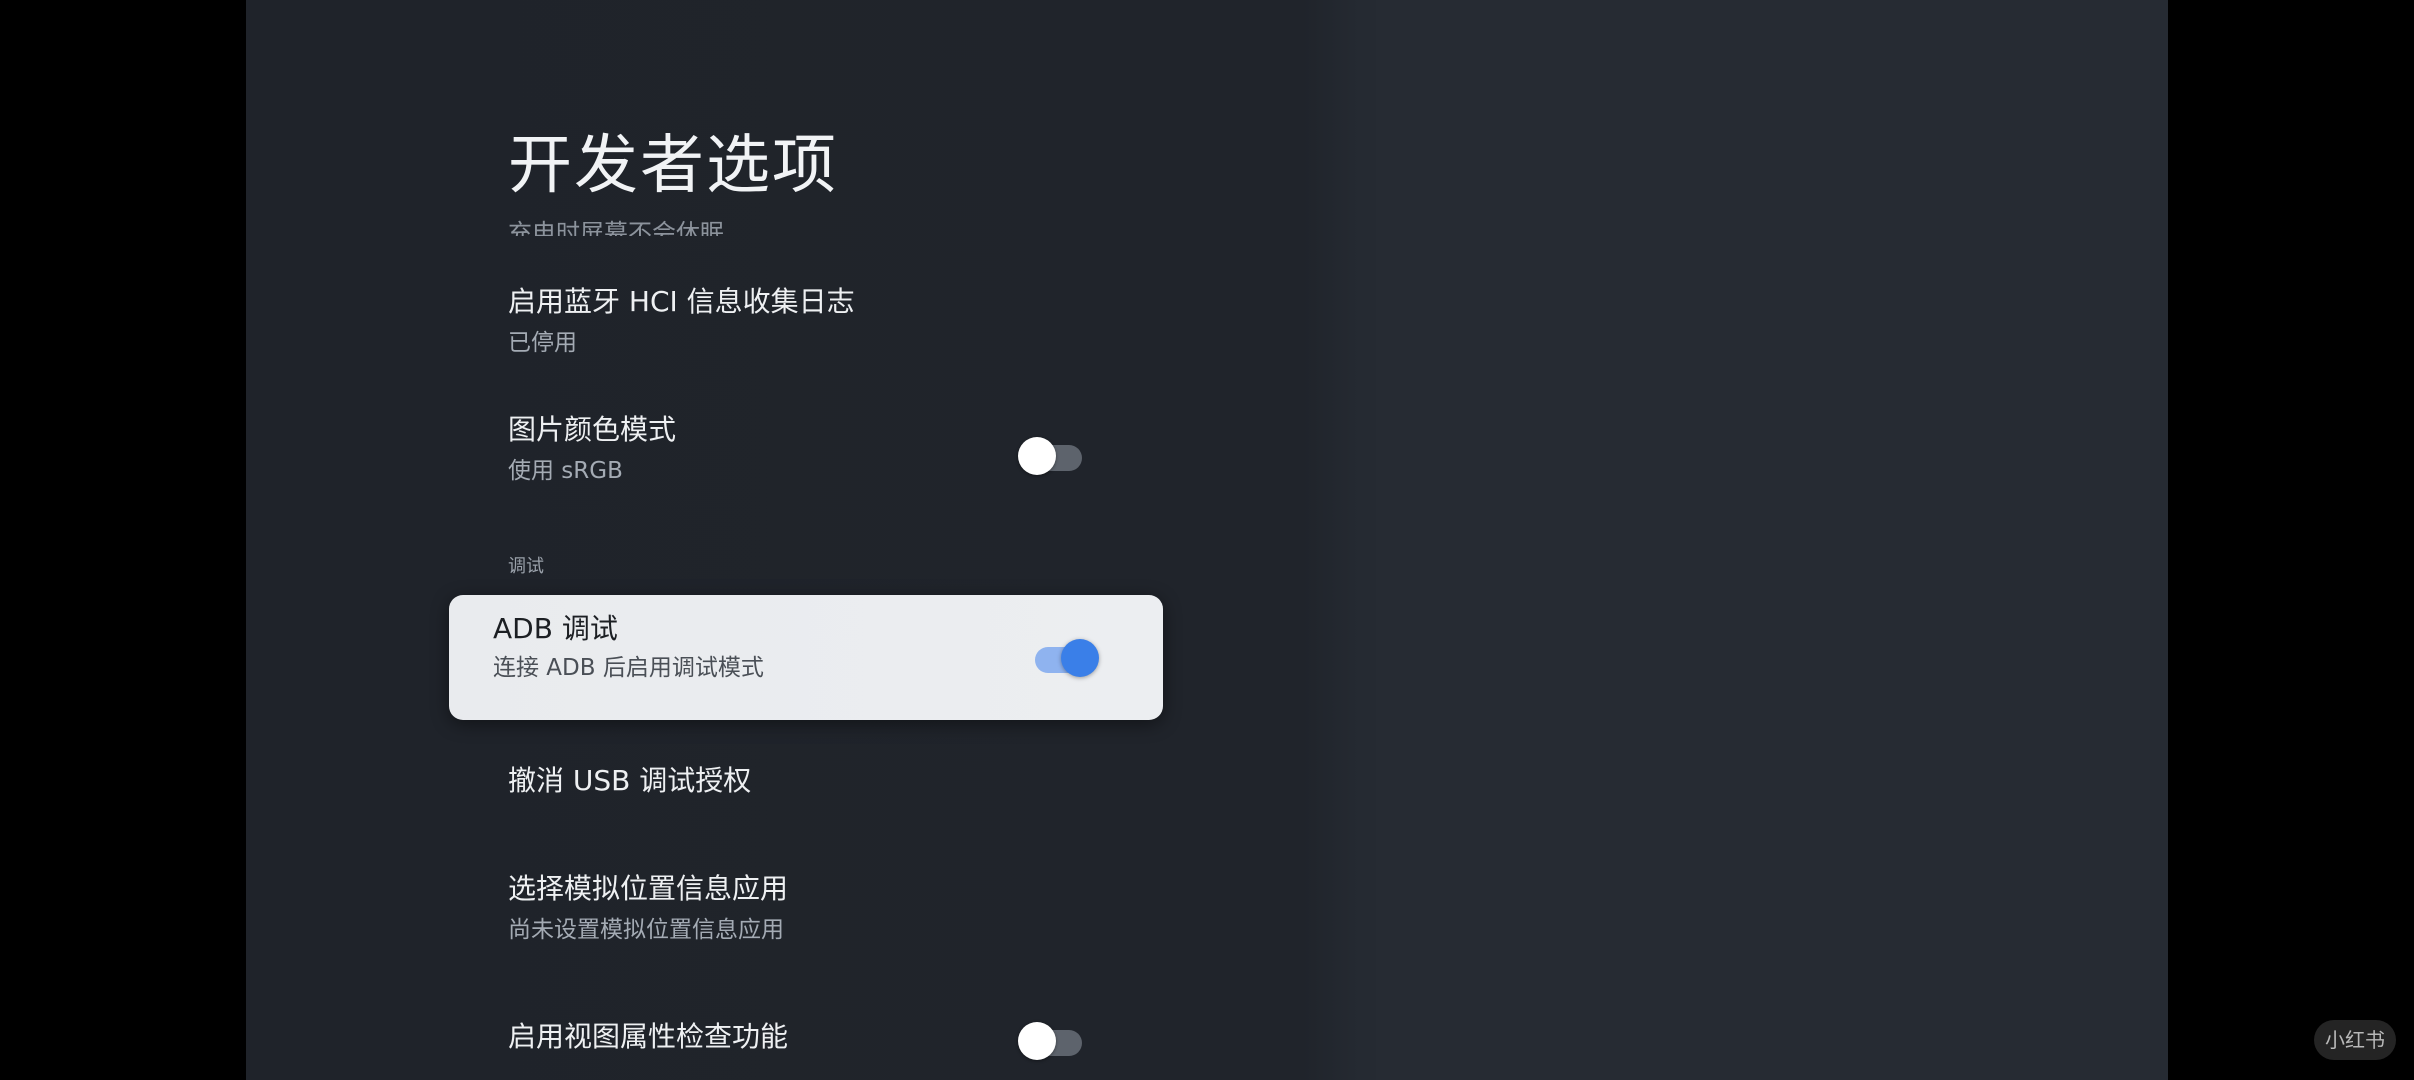 This screenshot has width=2414, height=1080. Describe the element at coordinates (628, 668) in the screenshot. I see `item-subtitle: 连接 ADB 后启用调试模式` at that location.